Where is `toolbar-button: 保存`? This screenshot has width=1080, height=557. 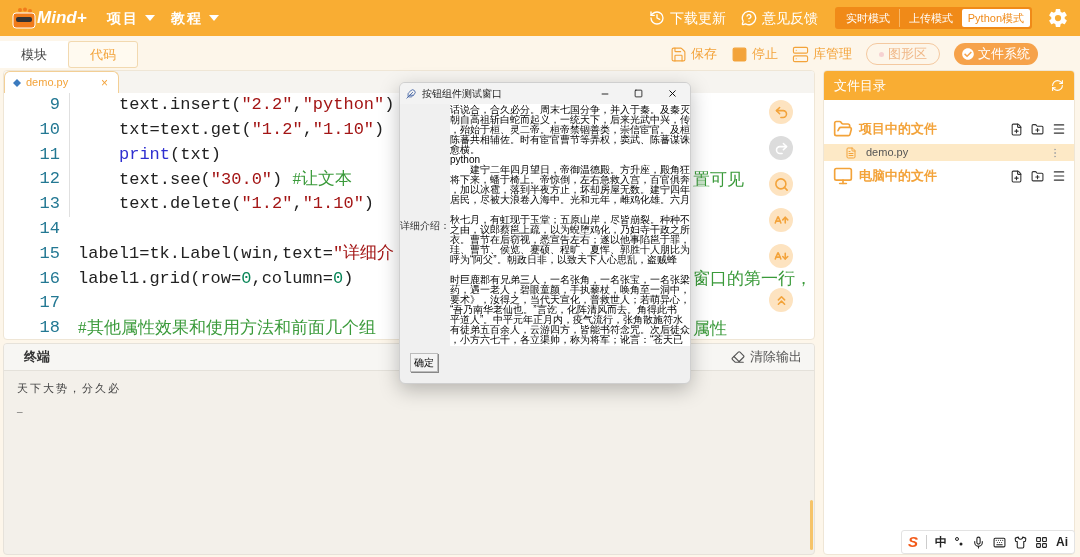 toolbar-button: 保存 is located at coordinates (693, 54).